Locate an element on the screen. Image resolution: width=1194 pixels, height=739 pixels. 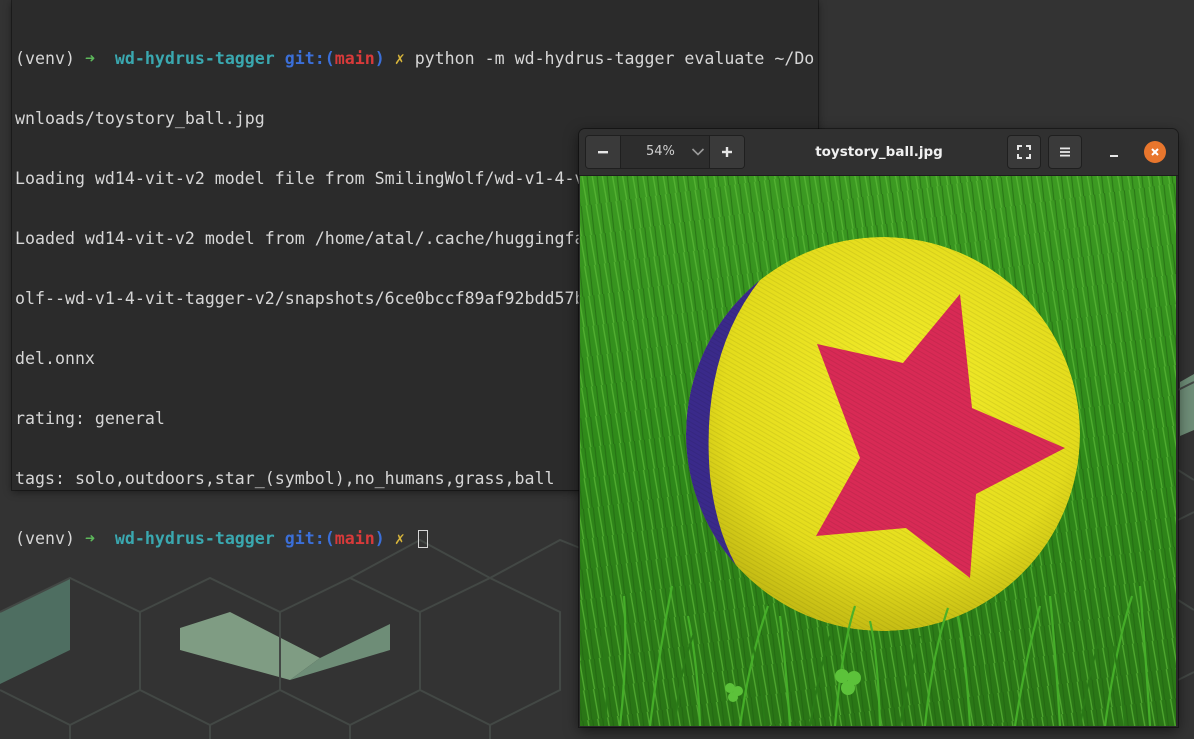
zoom-dropdown-button is located at coordinates (698, 152).